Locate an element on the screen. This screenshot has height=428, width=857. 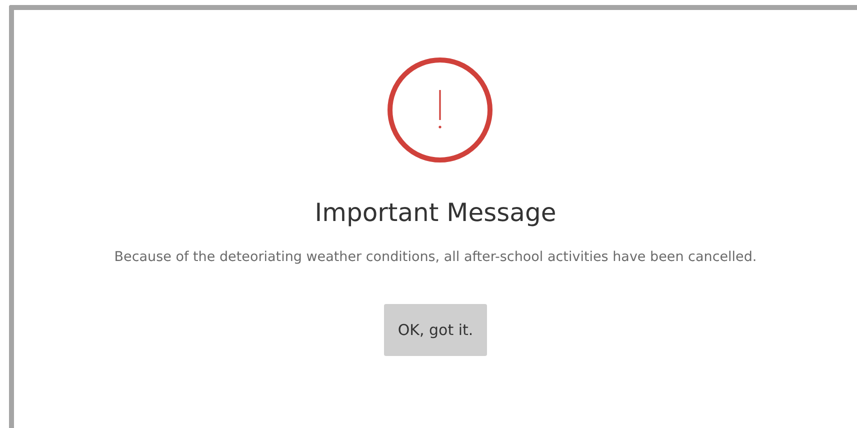
warning-icon is located at coordinates (440, 110).